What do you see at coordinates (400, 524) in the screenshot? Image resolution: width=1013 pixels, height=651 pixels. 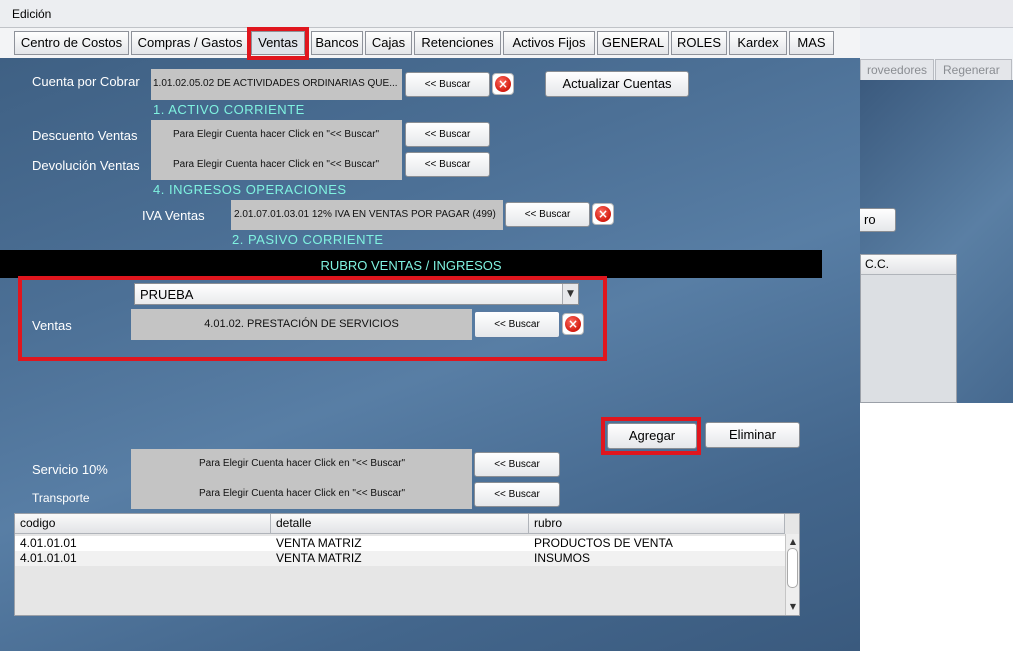 I see `column-header-detalle: detalle` at bounding box center [400, 524].